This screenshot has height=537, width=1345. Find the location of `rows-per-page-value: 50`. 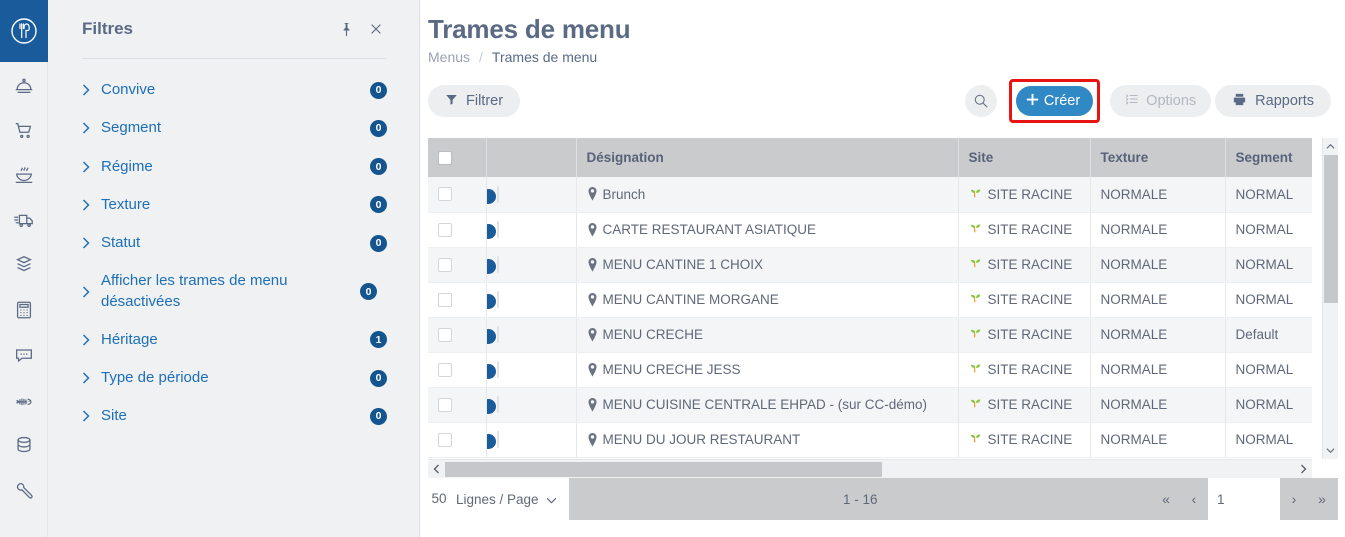

rows-per-page-value: 50 is located at coordinates (439, 499).